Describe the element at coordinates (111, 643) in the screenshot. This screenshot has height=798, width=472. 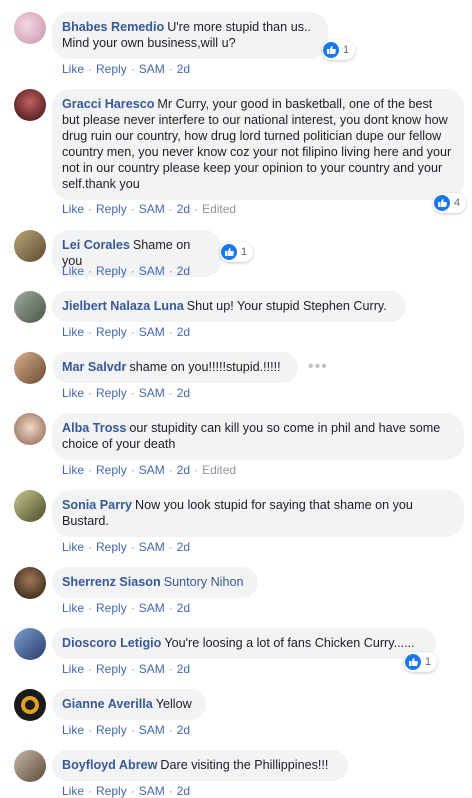
I see `comment-author: Dioscoro Letigio` at that location.